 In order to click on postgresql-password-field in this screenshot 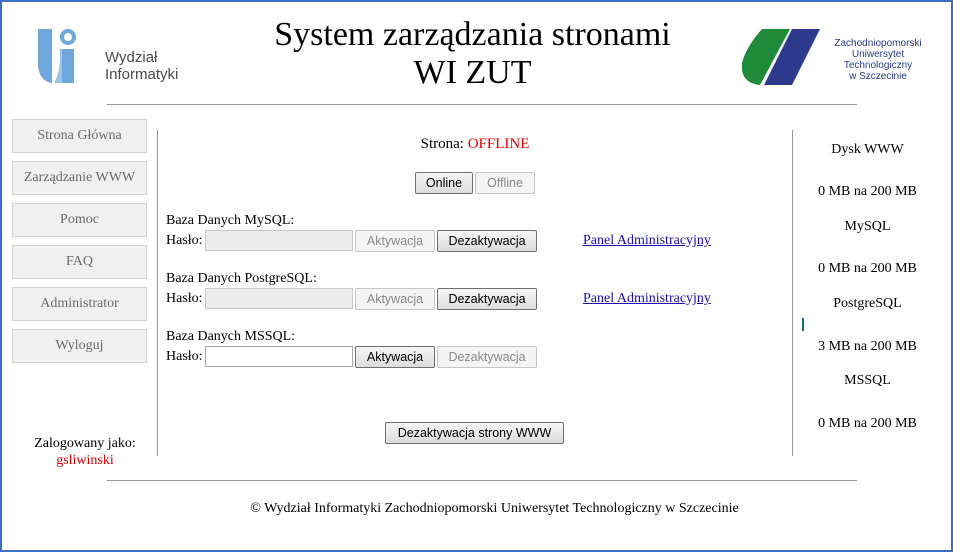, I will do `click(279, 298)`.